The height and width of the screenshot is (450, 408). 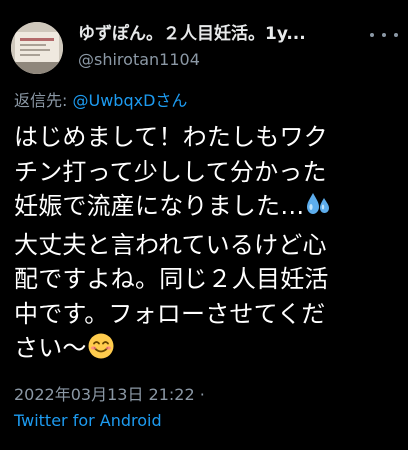 What do you see at coordinates (170, 244) in the screenshot?
I see `tweet-line: 大丈夫と言われているけど心` at bounding box center [170, 244].